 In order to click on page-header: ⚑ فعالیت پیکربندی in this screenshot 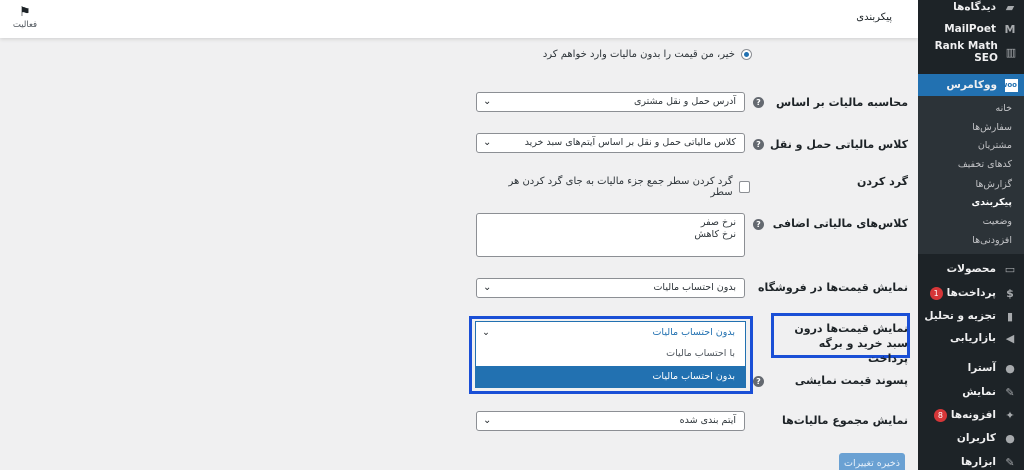, I will do `click(459, 19)`.